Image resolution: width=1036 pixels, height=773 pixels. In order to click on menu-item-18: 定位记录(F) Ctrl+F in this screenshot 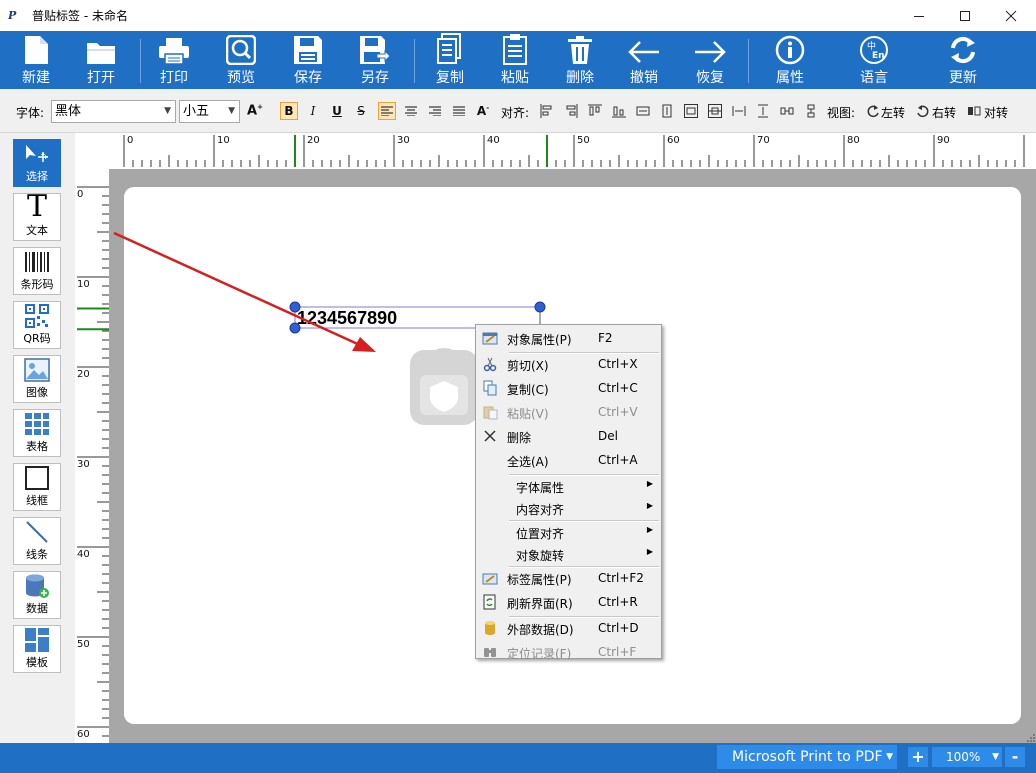, I will do `click(568, 652)`.